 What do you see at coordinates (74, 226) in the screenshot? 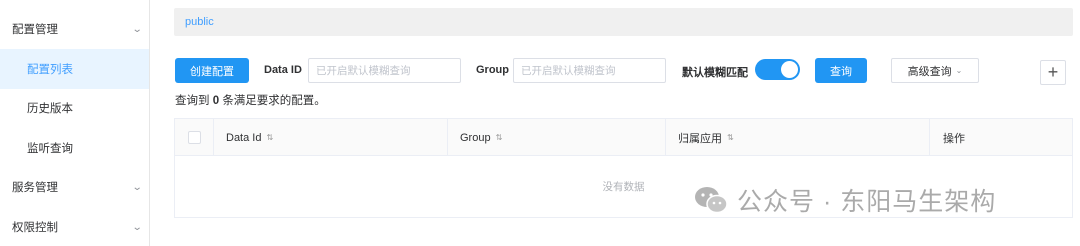
I see `menu-group-access-control: 权限控制 ⌄` at bounding box center [74, 226].